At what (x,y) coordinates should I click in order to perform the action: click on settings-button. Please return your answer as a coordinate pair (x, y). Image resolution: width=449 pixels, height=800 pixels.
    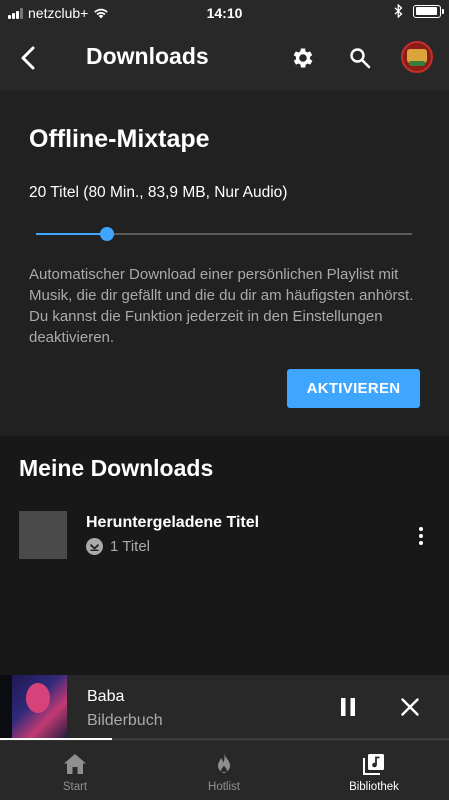
    Looking at the image, I should click on (303, 58).